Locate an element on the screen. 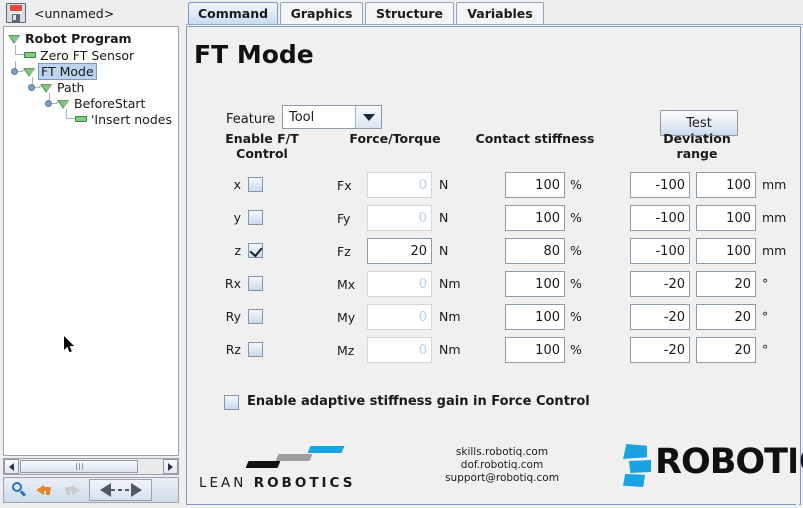  tree-item-path: Path is located at coordinates (56, 87).